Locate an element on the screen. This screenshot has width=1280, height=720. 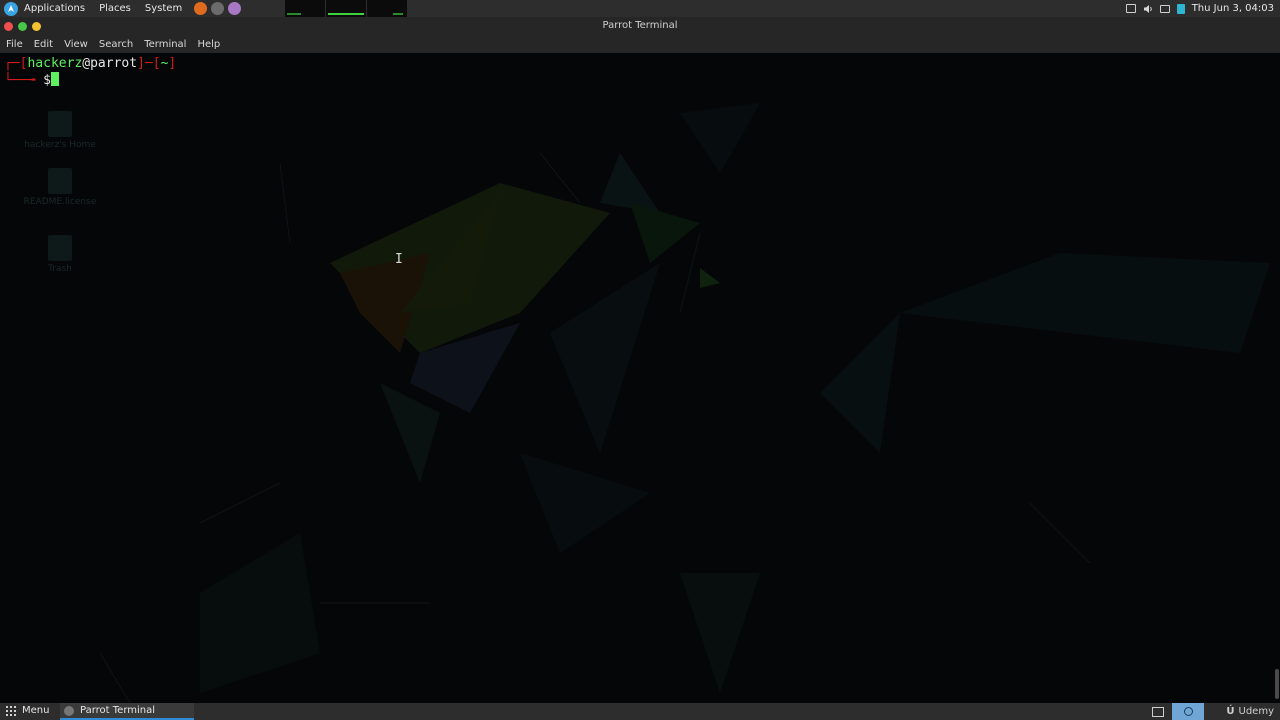
taskbar-item-label: Parrot Terminal is located at coordinates (118, 710).